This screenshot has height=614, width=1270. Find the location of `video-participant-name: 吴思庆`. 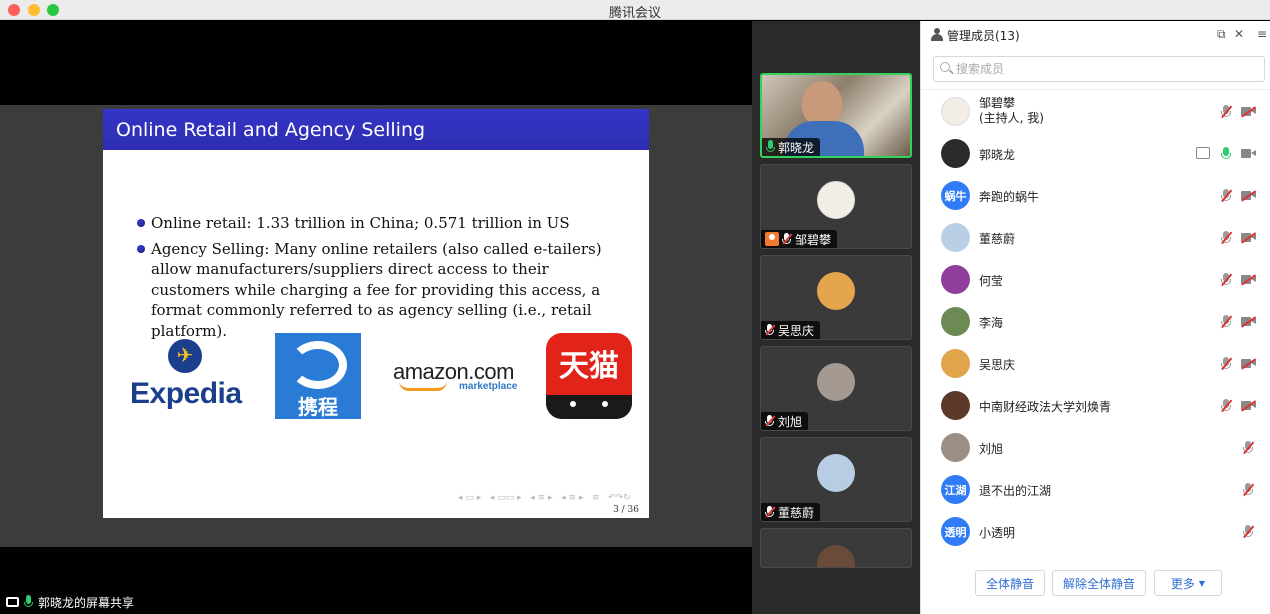

video-participant-name: 吴思庆 is located at coordinates (796, 330).